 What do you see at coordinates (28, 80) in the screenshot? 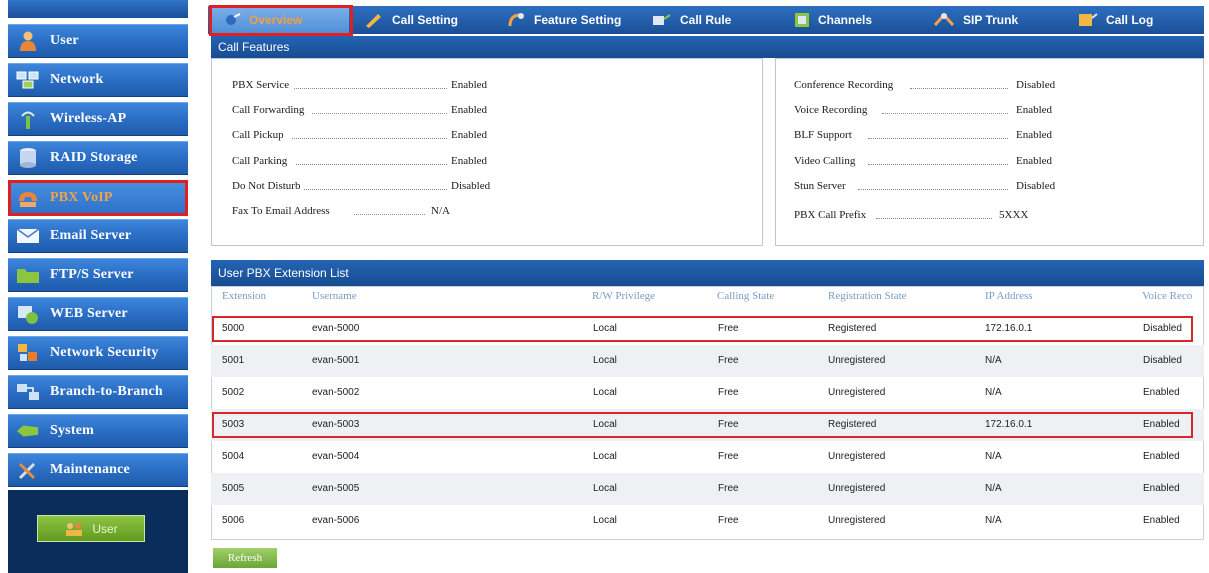
I see `network-icon` at bounding box center [28, 80].